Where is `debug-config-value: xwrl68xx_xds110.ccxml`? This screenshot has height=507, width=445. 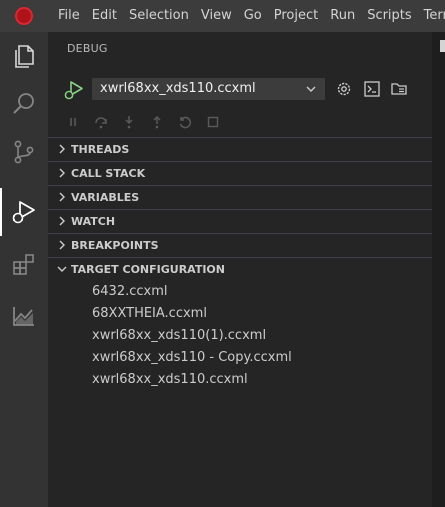
debug-config-value: xwrl68xx_xds110.ccxml is located at coordinates (178, 88).